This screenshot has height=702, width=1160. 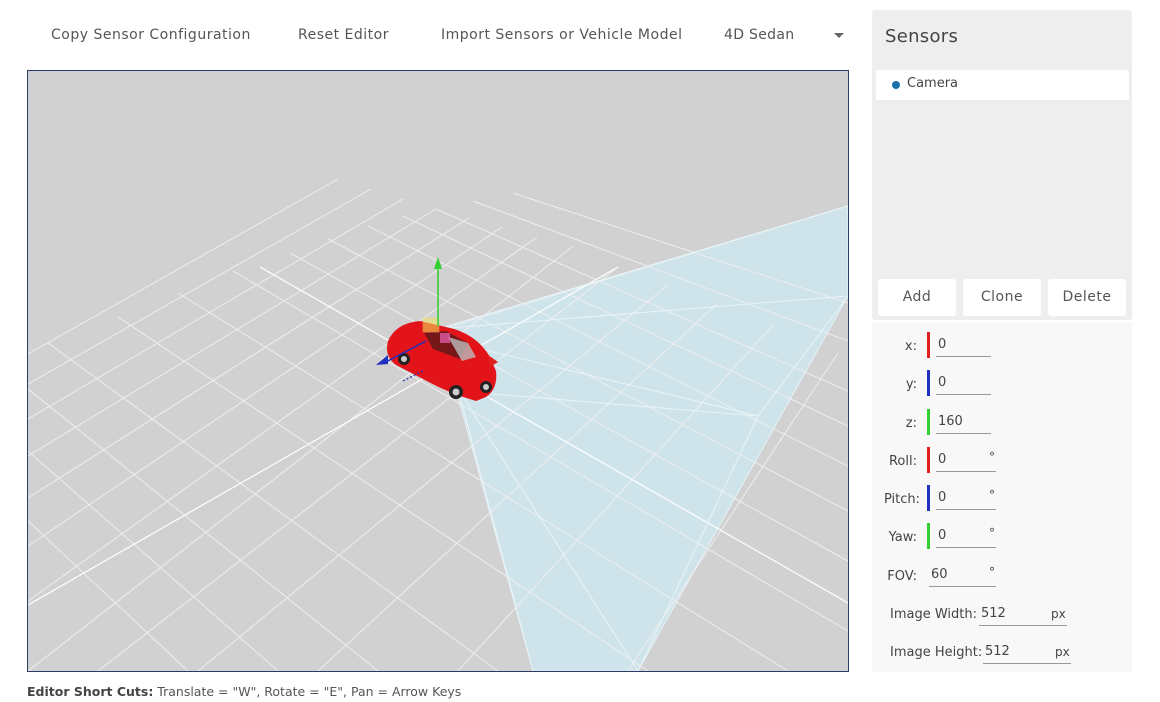 What do you see at coordinates (962, 575) in the screenshot?
I see `fov-input` at bounding box center [962, 575].